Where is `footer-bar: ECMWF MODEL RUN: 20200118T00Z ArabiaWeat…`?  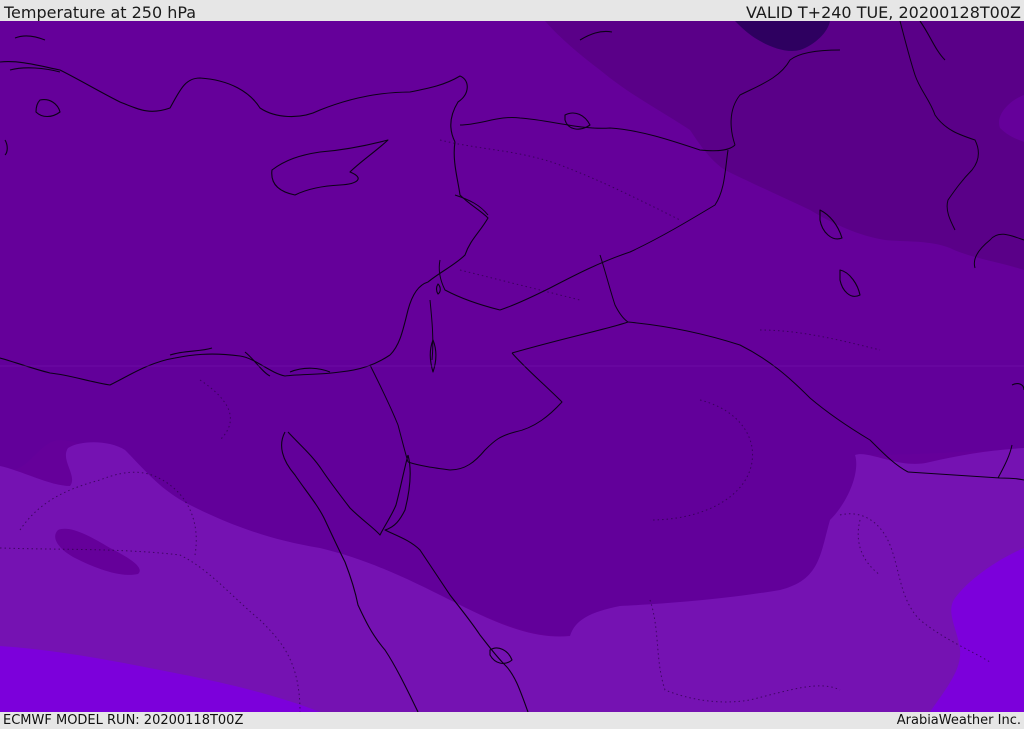
footer-bar: ECMWF MODEL RUN: 20200118T00Z ArabiaWeat… is located at coordinates (512, 720).